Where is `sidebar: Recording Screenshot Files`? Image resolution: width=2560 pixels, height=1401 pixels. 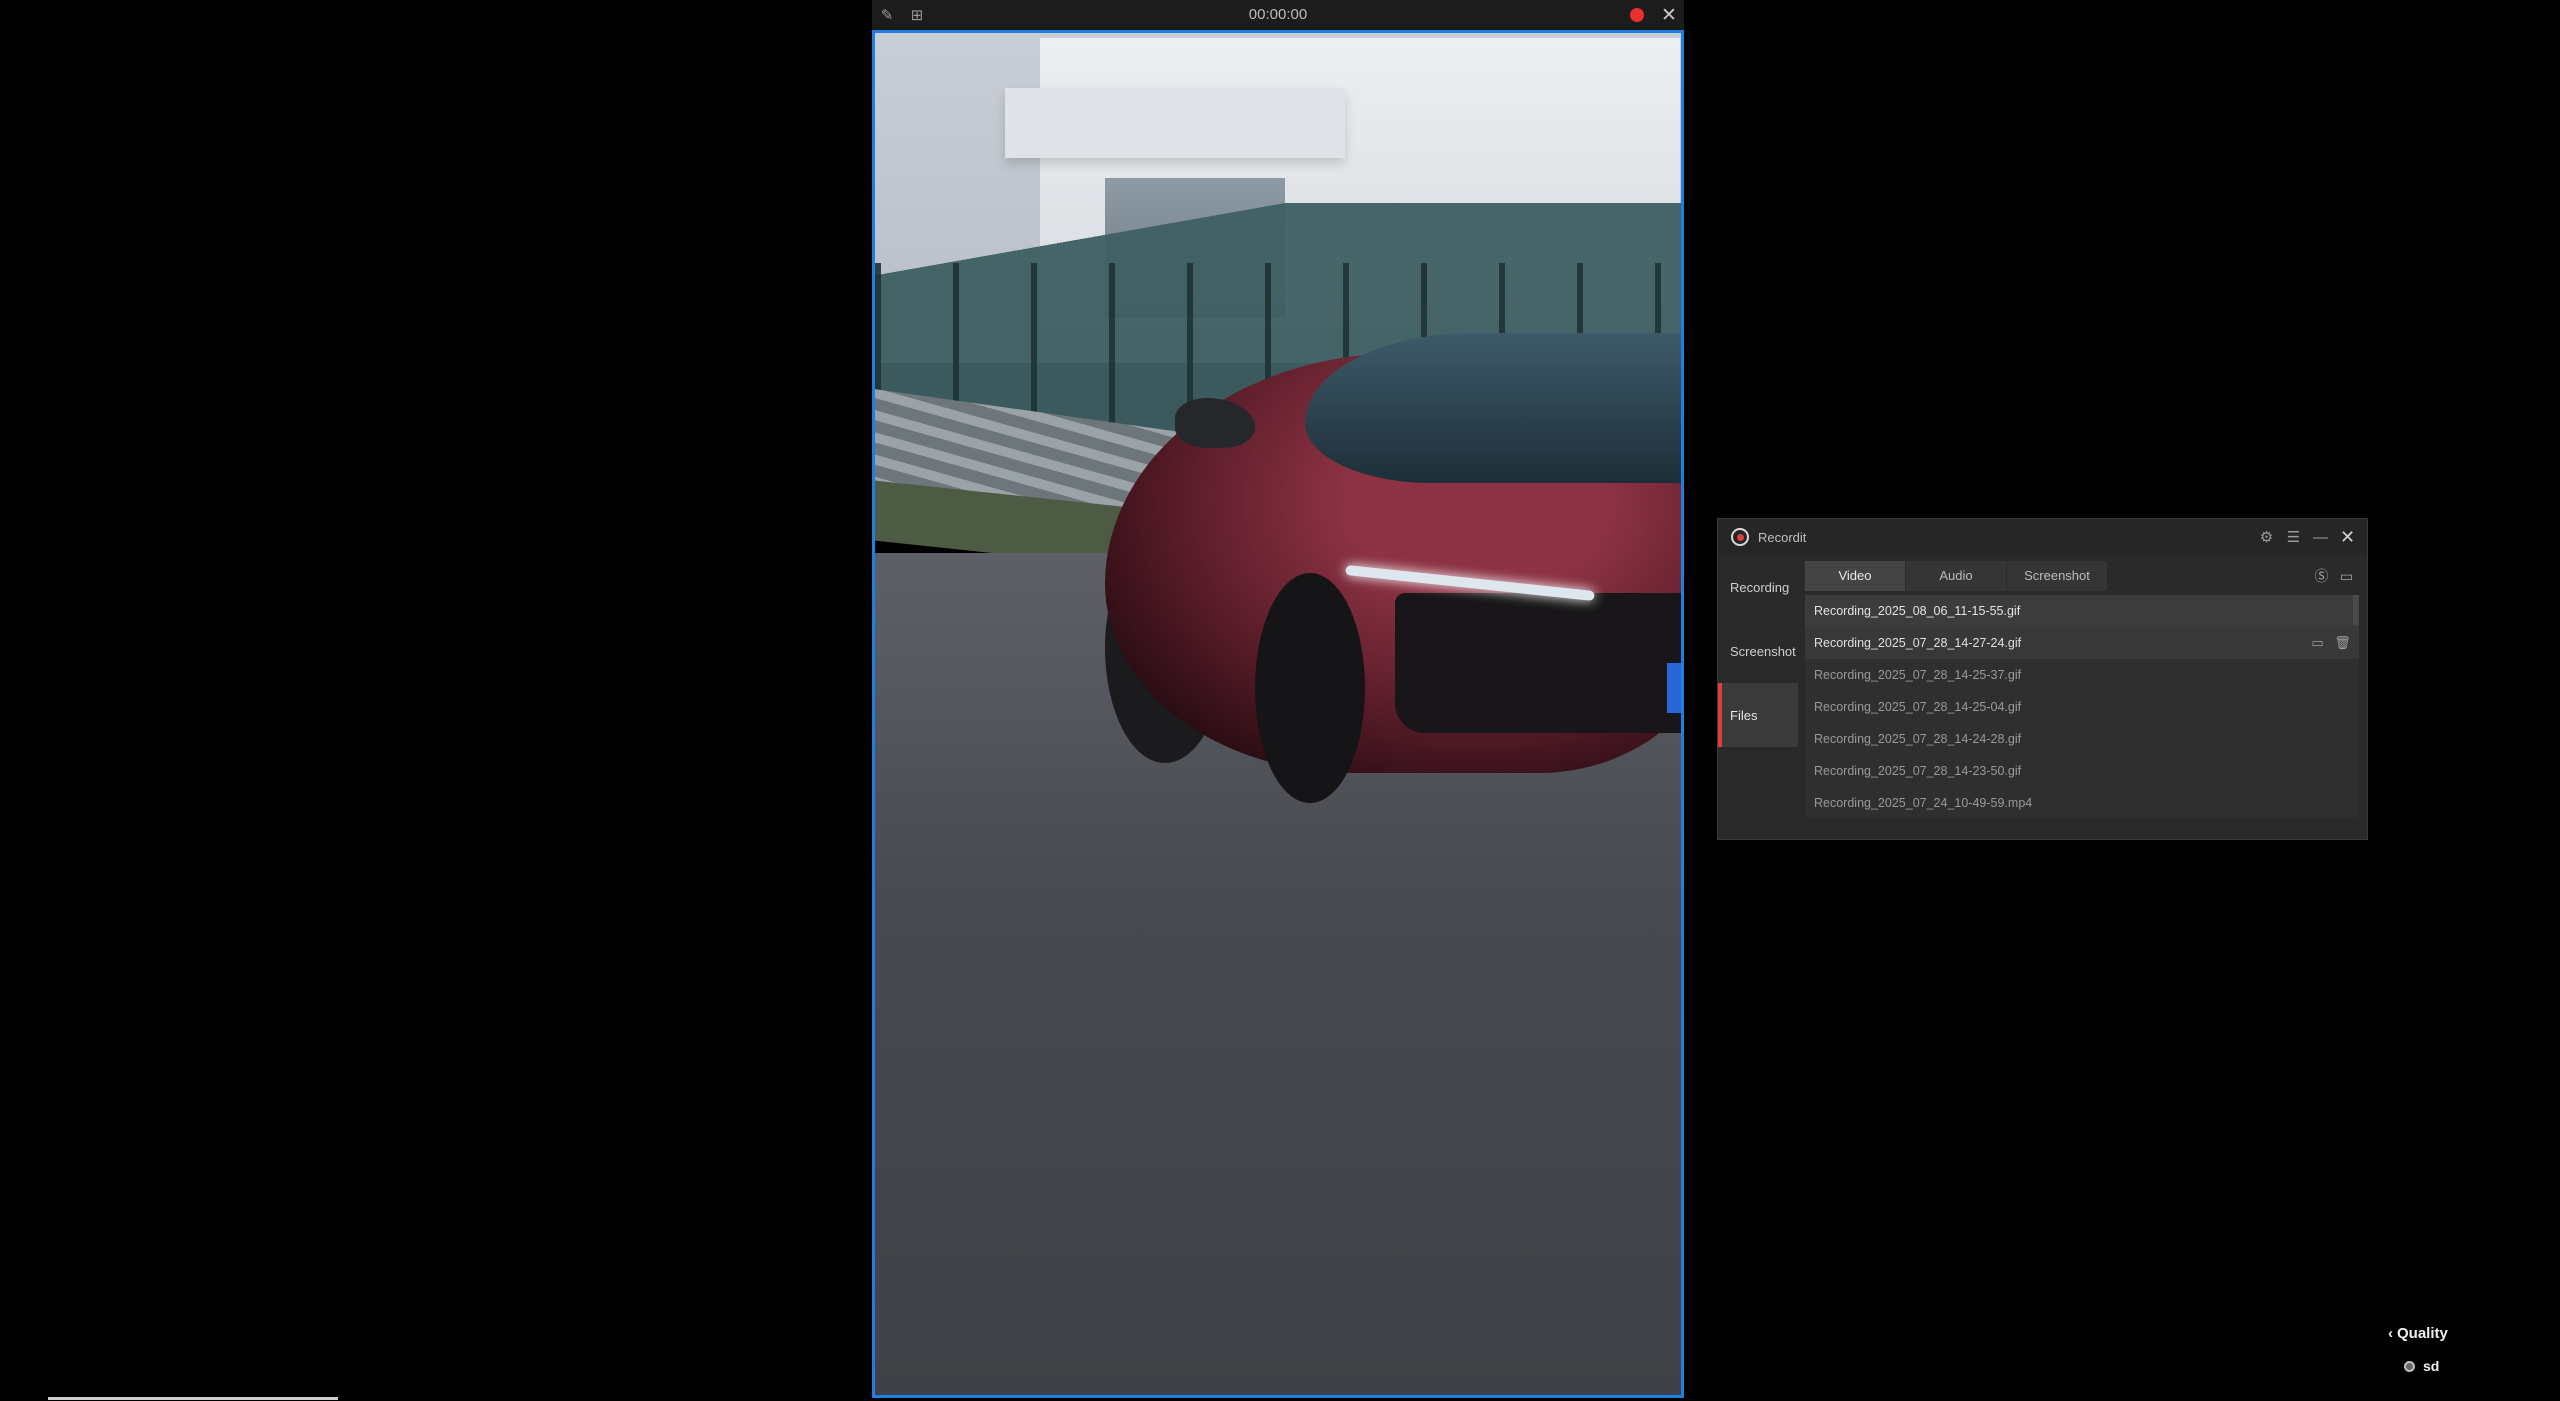
sidebar: Recording Screenshot Files is located at coordinates (1758, 697).